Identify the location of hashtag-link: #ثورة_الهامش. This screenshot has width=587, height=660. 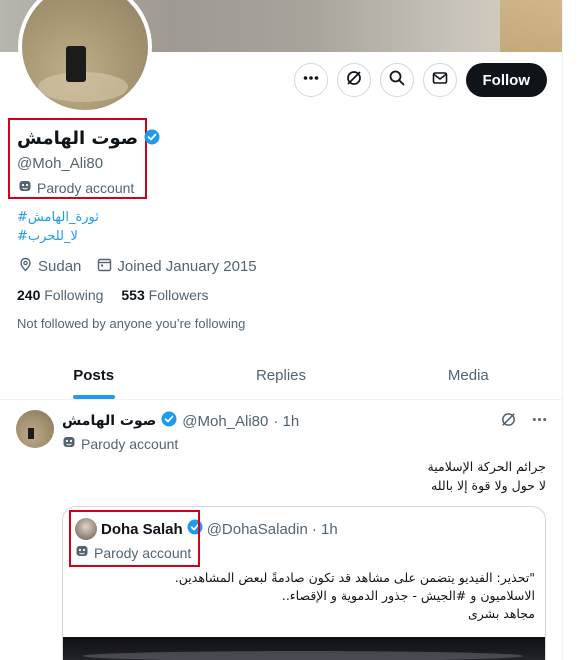
(58, 217).